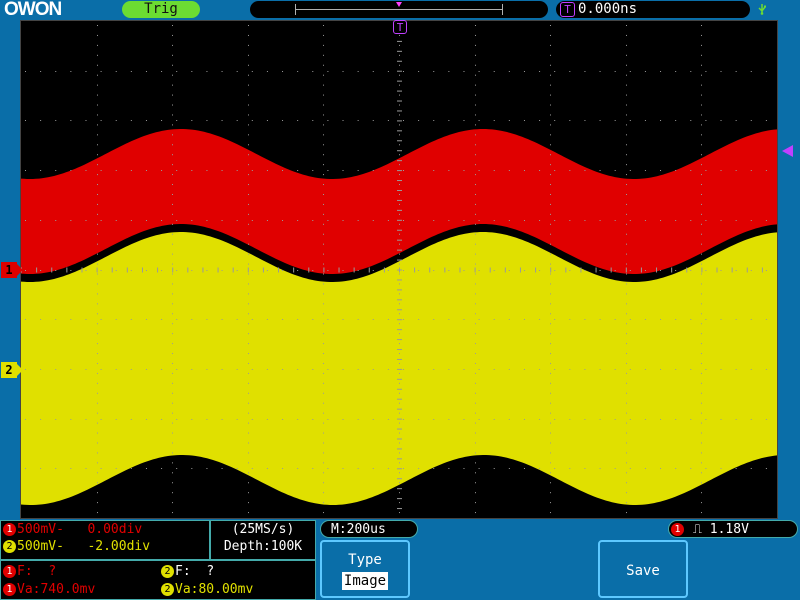 The height and width of the screenshot is (600, 800). Describe the element at coordinates (60, 529) in the screenshot. I see `ch1-coupling: -` at that location.